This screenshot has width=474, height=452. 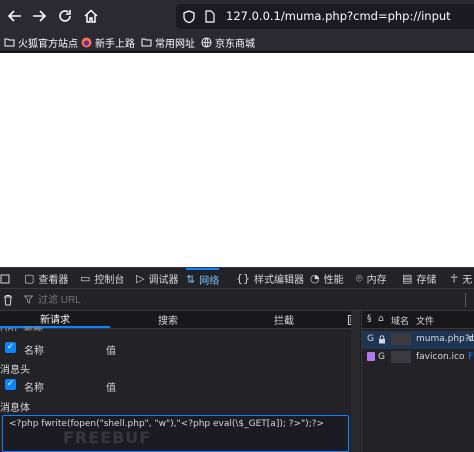 I want to click on firefox-icon, so click(x=86, y=42).